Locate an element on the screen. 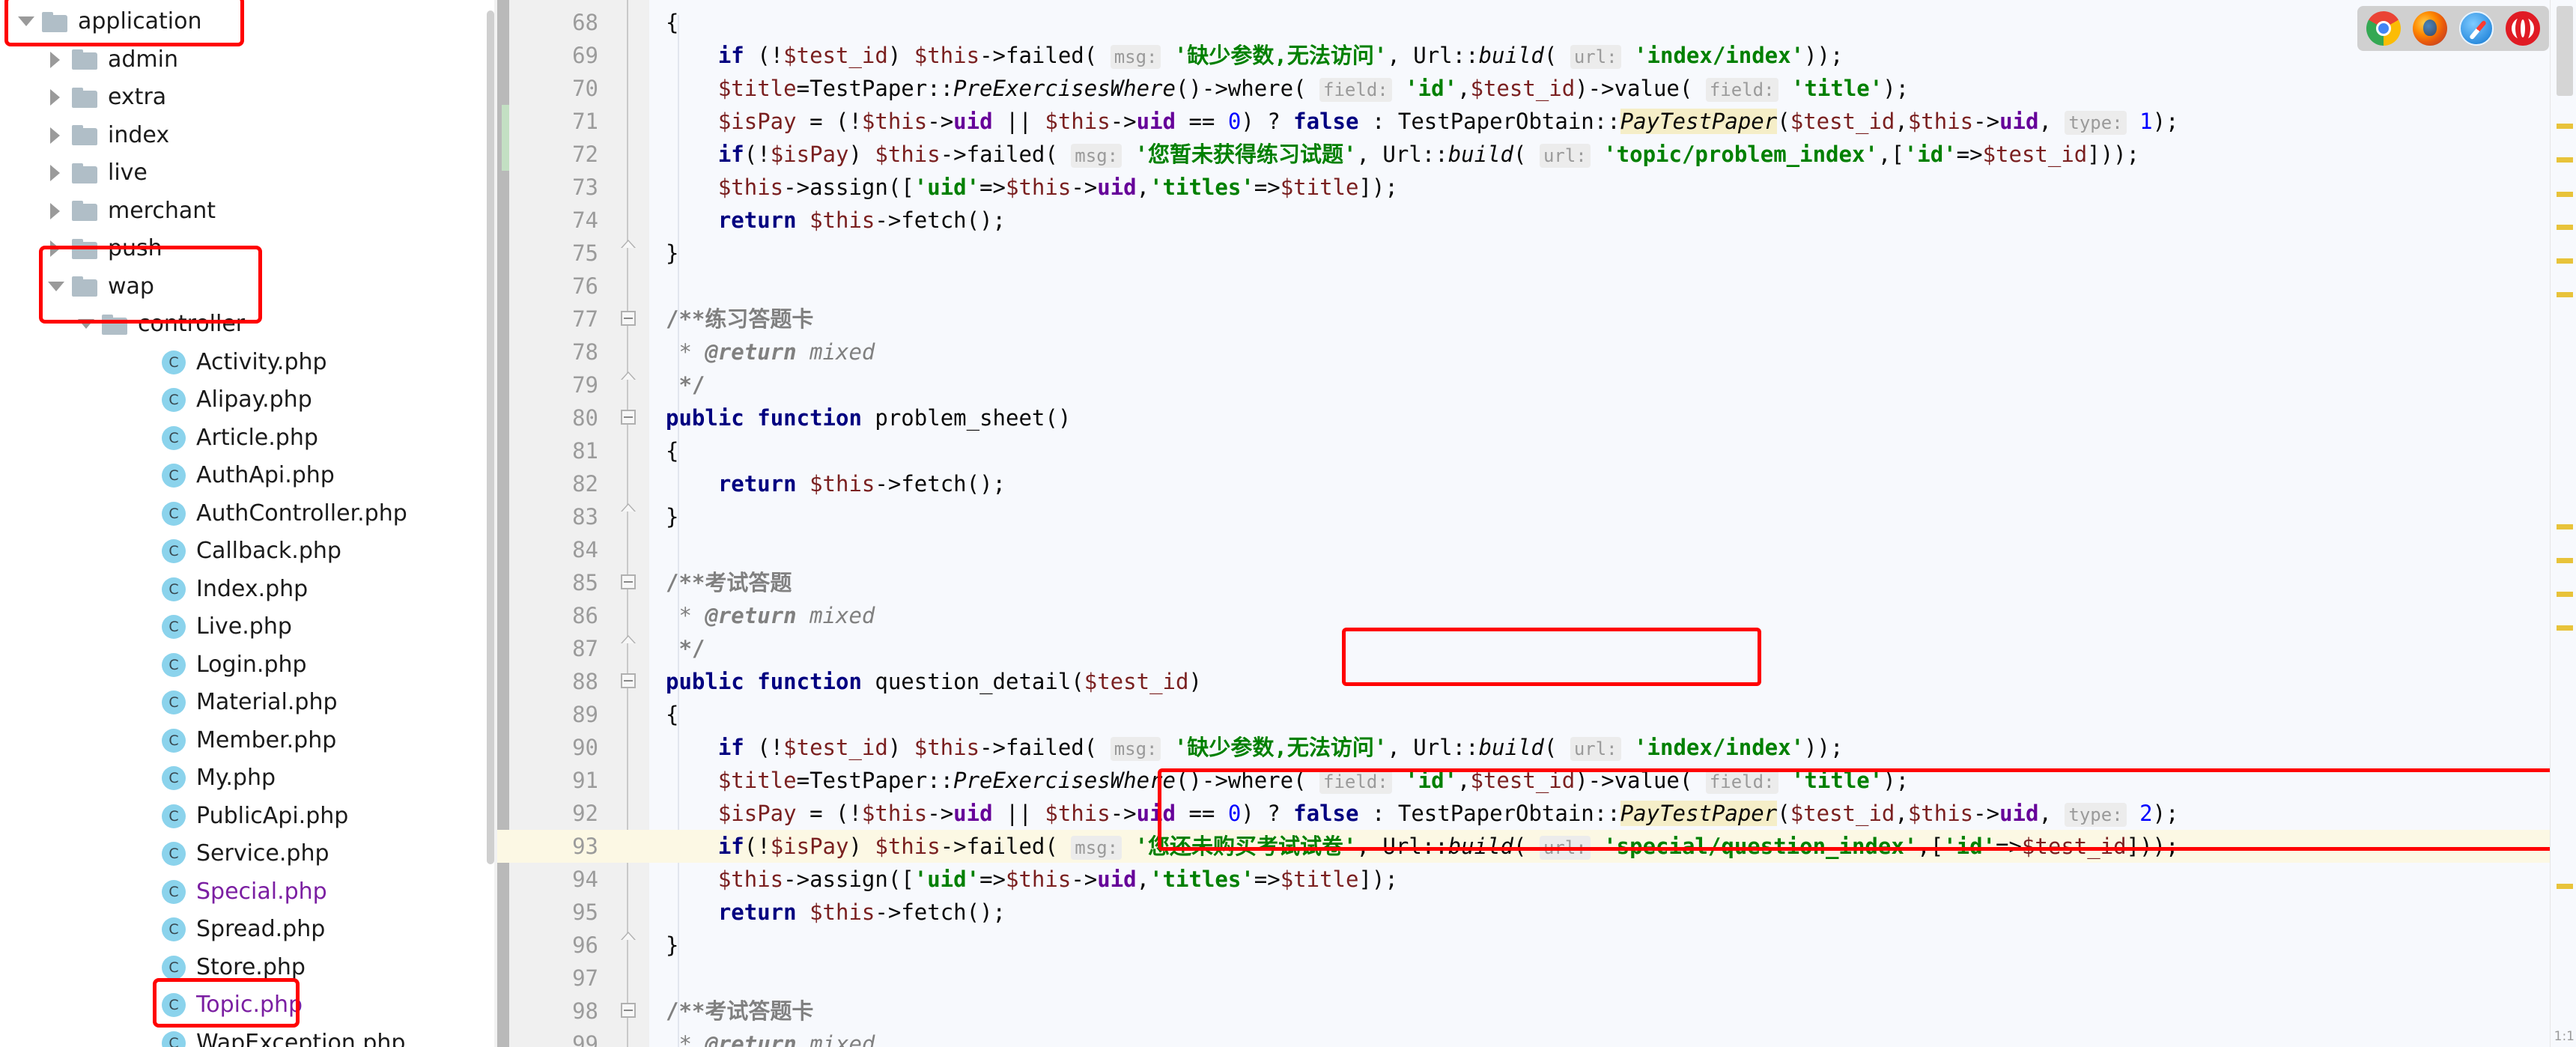 This screenshot has width=2576, height=1047. tree-item-spread-php: C Spread.php is located at coordinates (248, 930).